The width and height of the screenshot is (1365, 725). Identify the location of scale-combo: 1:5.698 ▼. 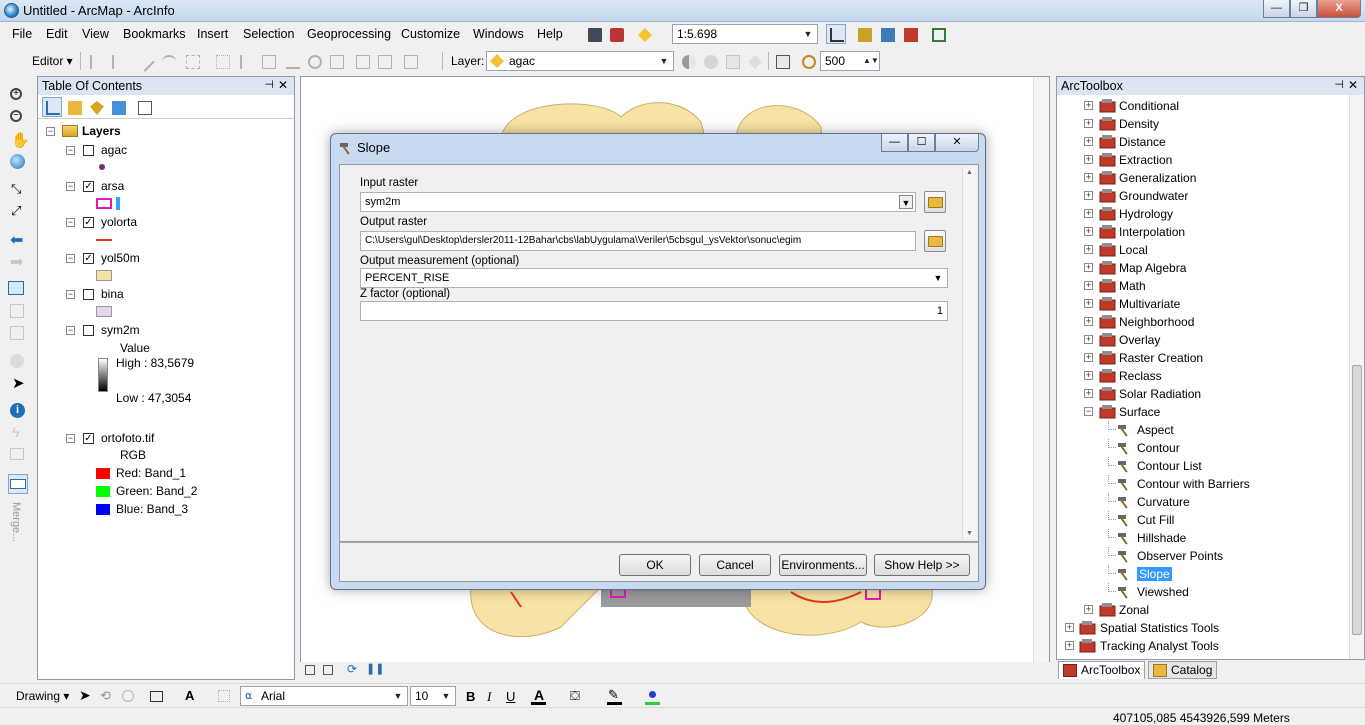
(745, 34).